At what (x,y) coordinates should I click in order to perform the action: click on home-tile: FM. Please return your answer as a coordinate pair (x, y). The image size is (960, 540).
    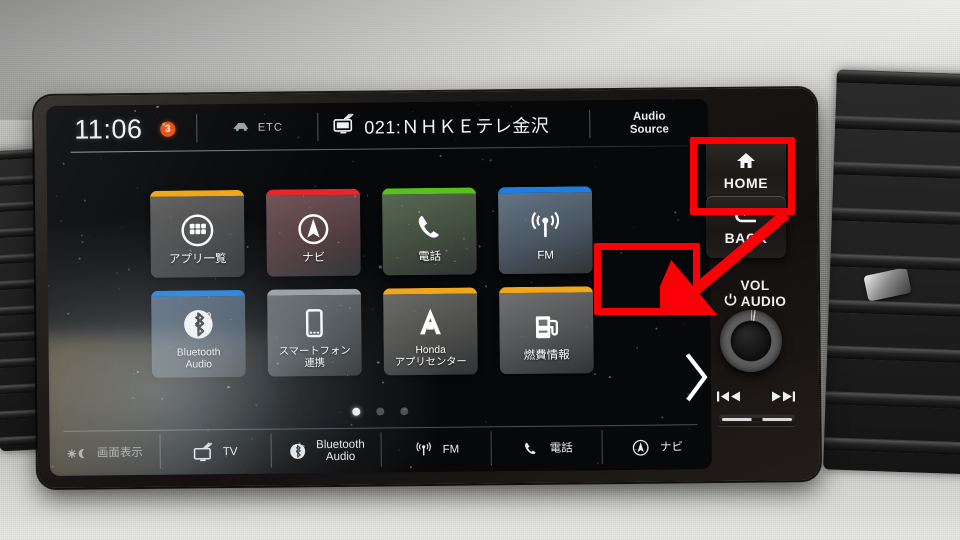
    Looking at the image, I should click on (545, 230).